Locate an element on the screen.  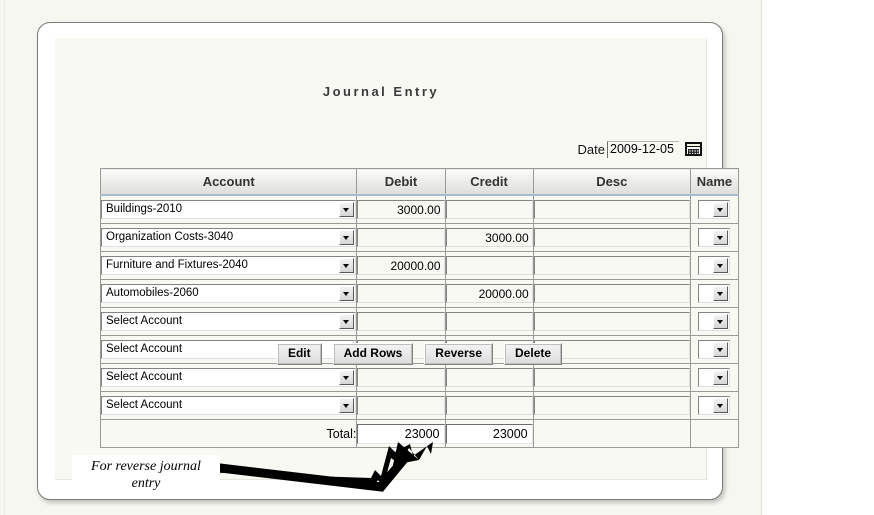
account-select: Automobiles-2060 is located at coordinates (229, 293).